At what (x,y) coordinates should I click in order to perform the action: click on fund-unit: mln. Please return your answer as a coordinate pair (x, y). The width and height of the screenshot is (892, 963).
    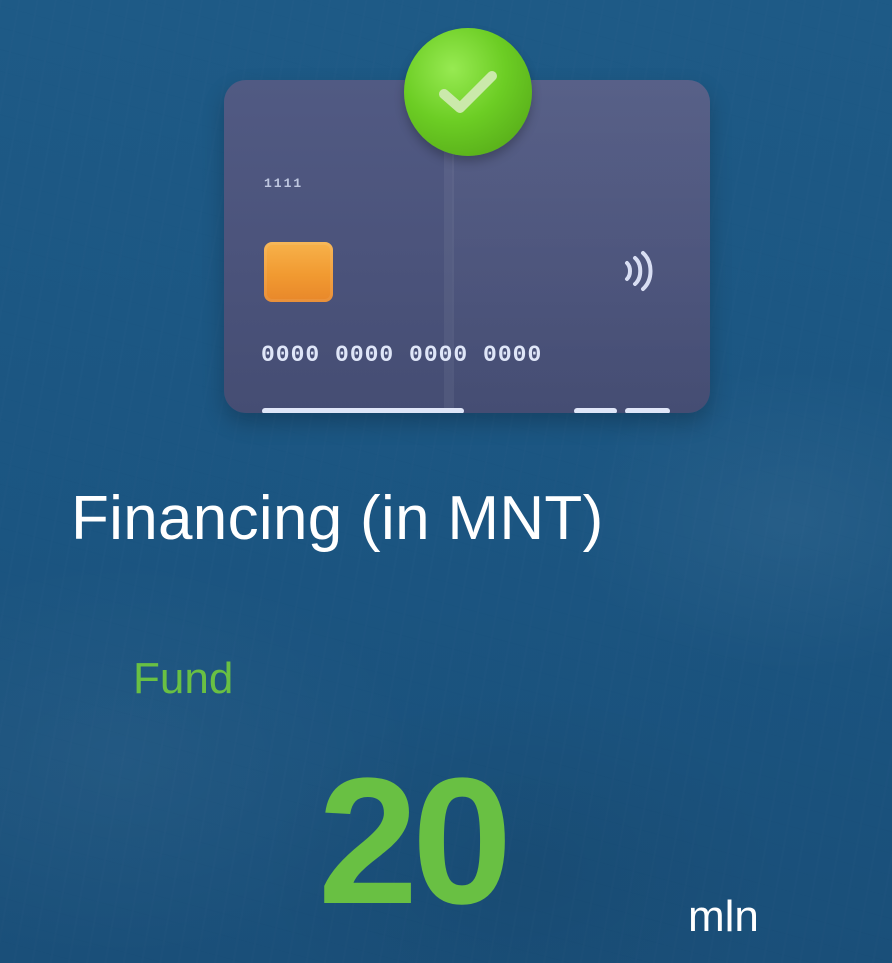
    Looking at the image, I should click on (723, 916).